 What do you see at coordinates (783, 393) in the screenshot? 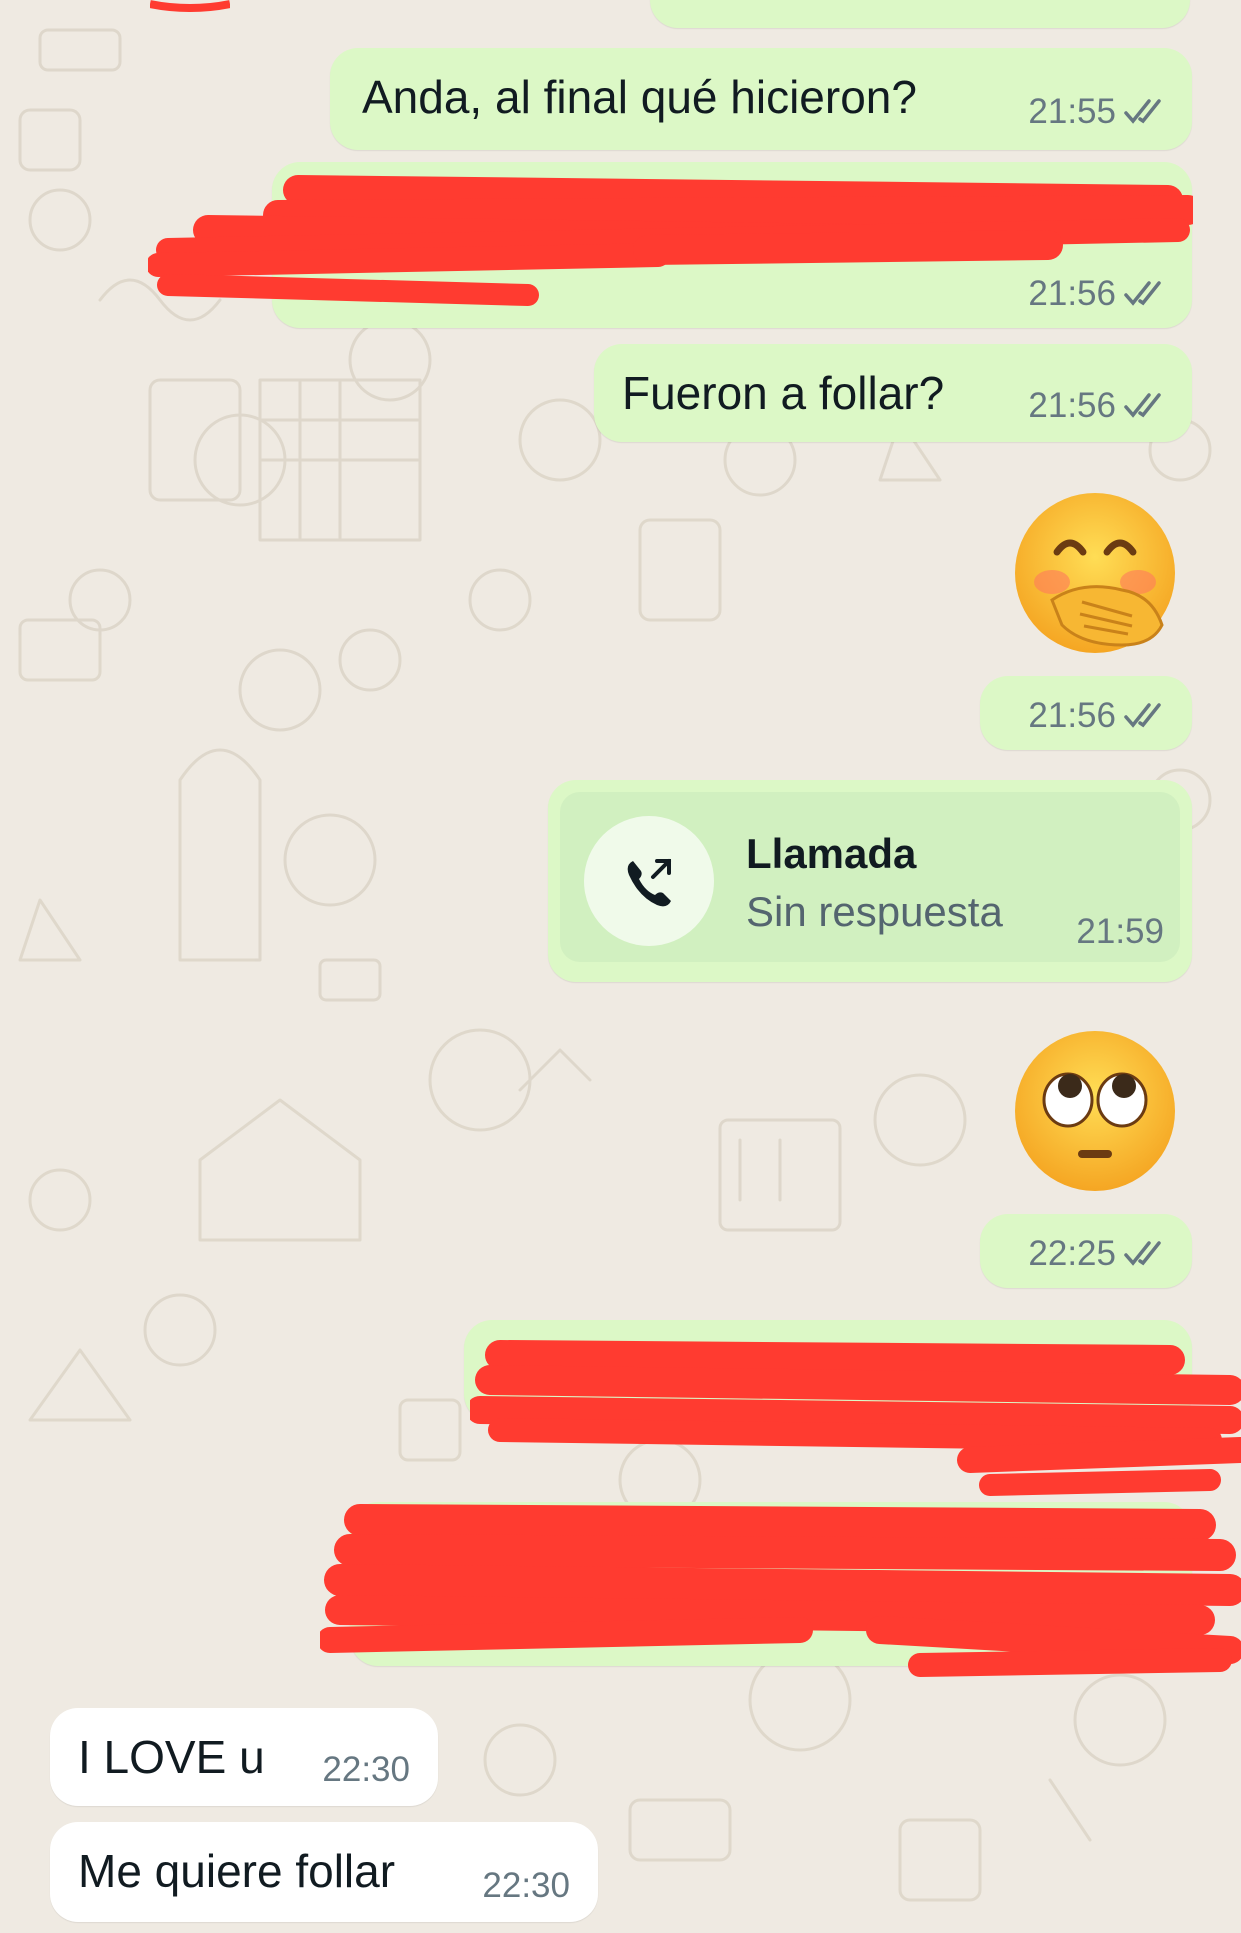
I see `message-text: Fueron a follar?` at bounding box center [783, 393].